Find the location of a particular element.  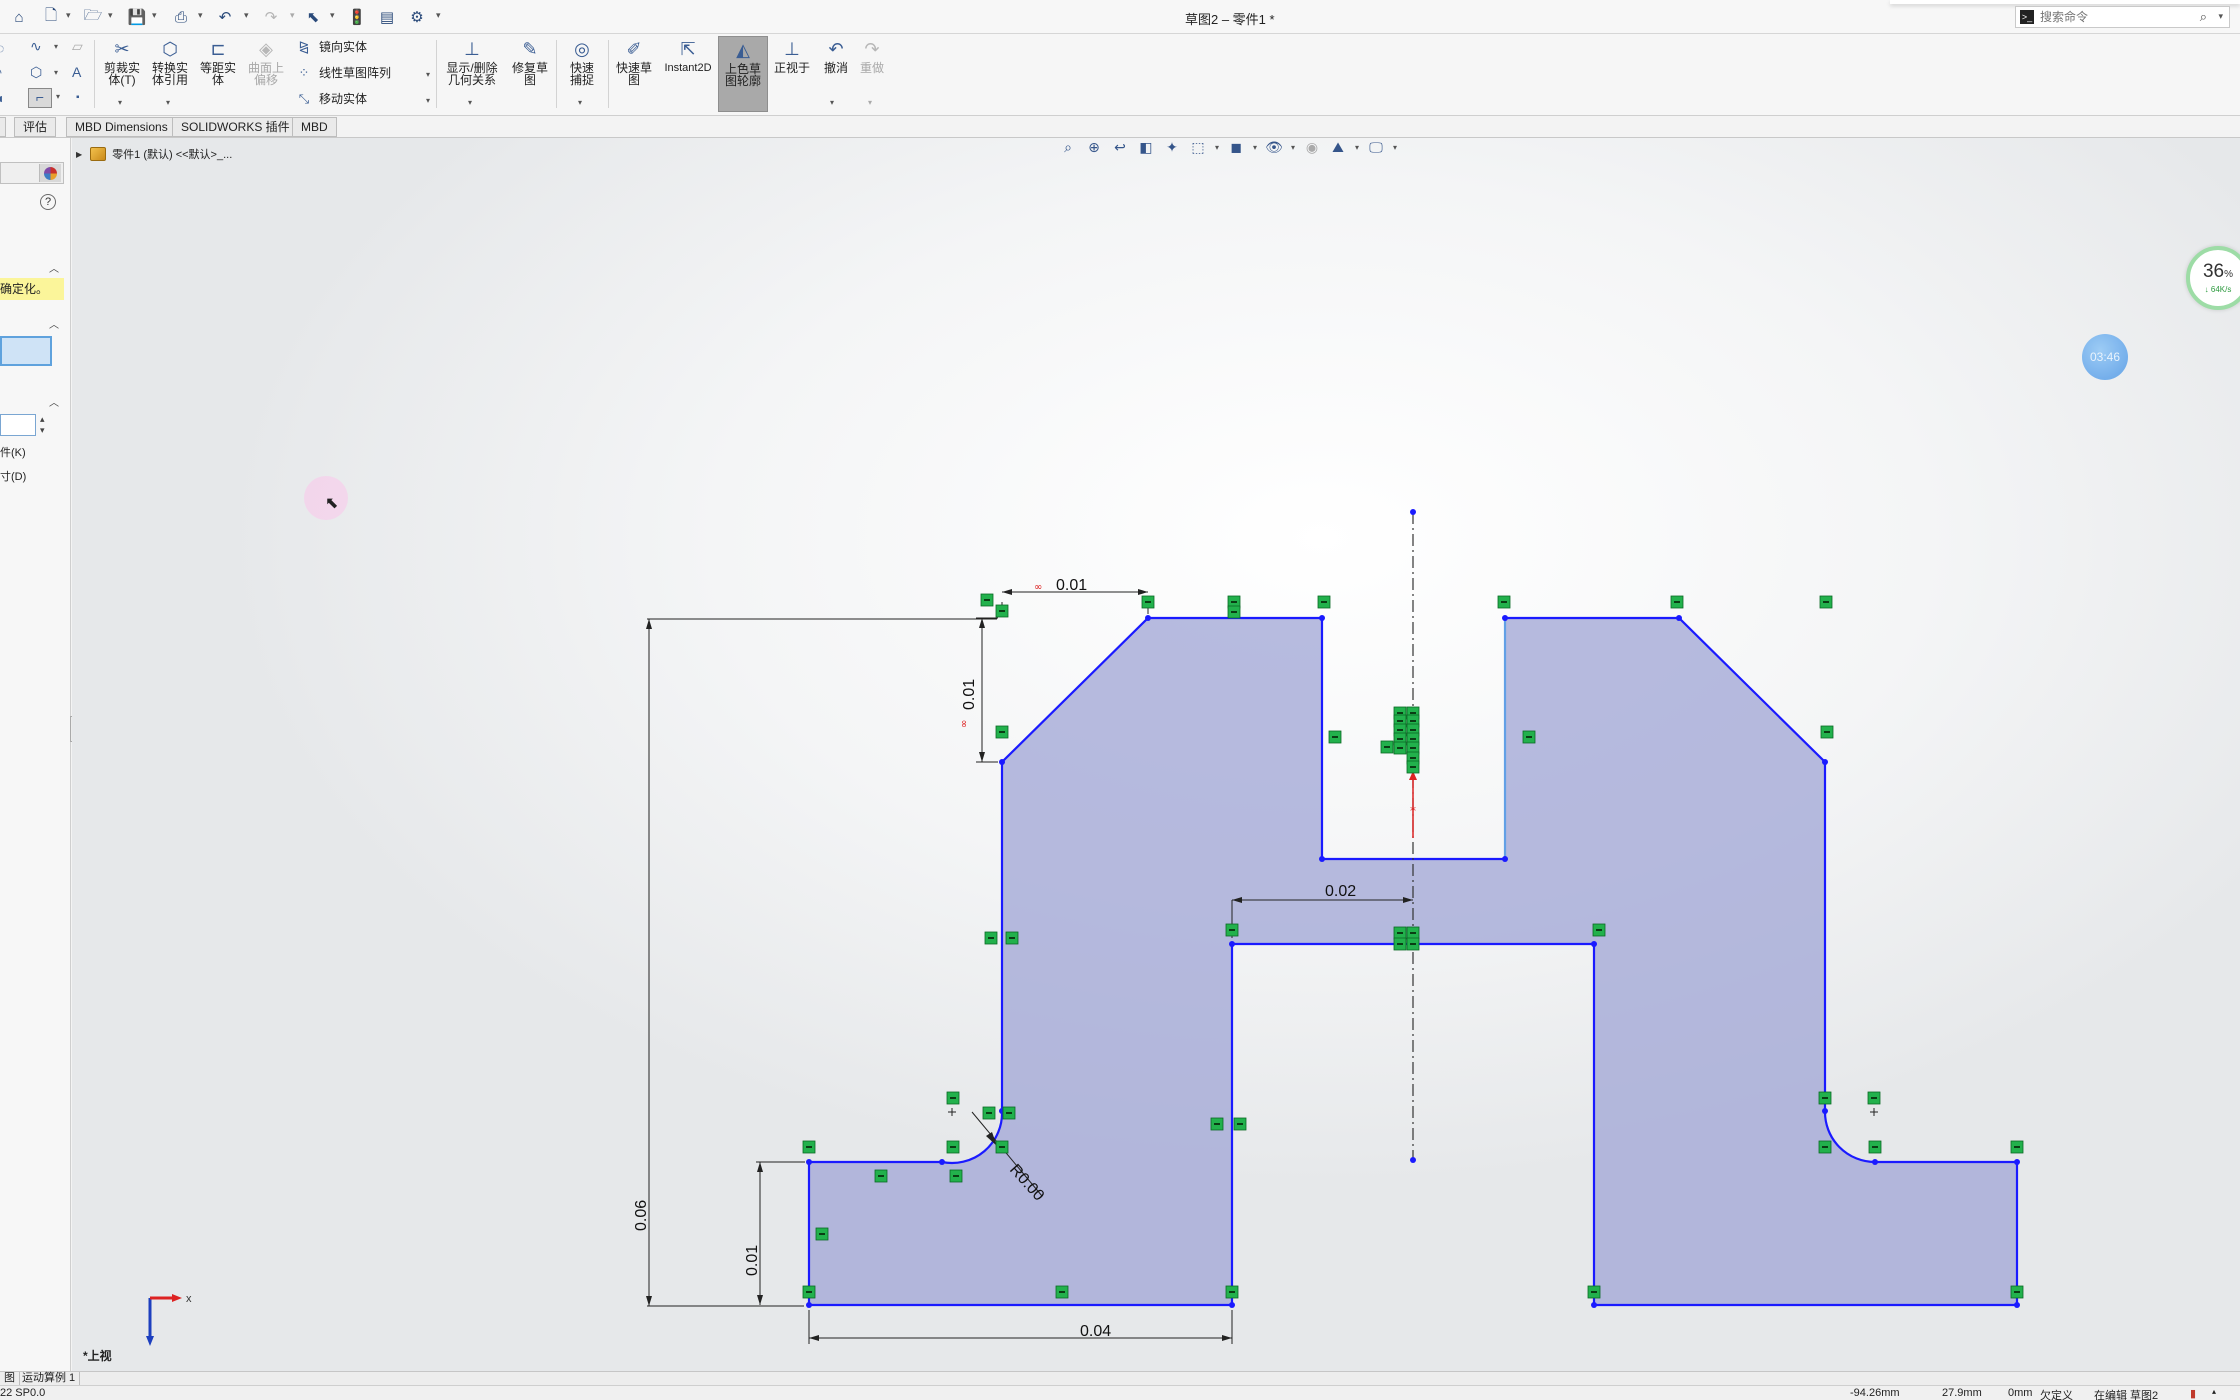

move-label: 移动实体 is located at coordinates (343, 99).